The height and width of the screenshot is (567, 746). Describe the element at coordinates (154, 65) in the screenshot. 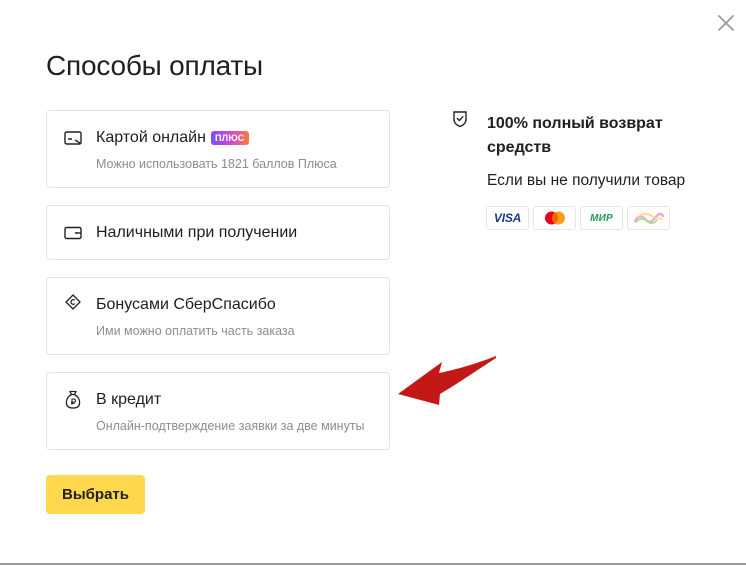

I see `dialog-title: Способы оплаты` at that location.